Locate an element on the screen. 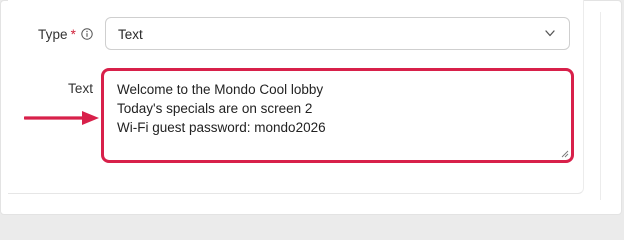 This screenshot has height=240, width=624. resize-grip-icon is located at coordinates (565, 154).